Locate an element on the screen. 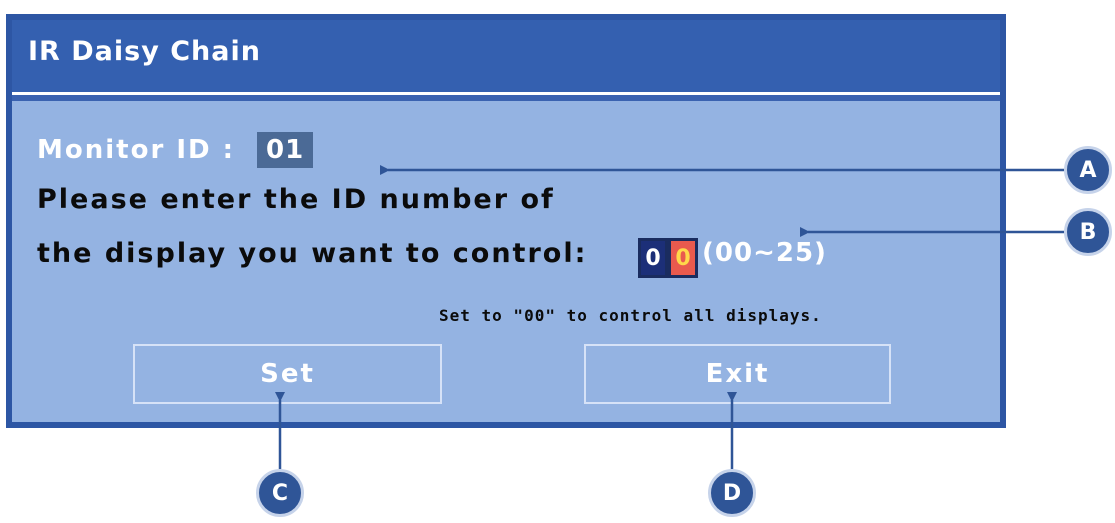  callout-b-badge: B is located at coordinates (1088, 232).